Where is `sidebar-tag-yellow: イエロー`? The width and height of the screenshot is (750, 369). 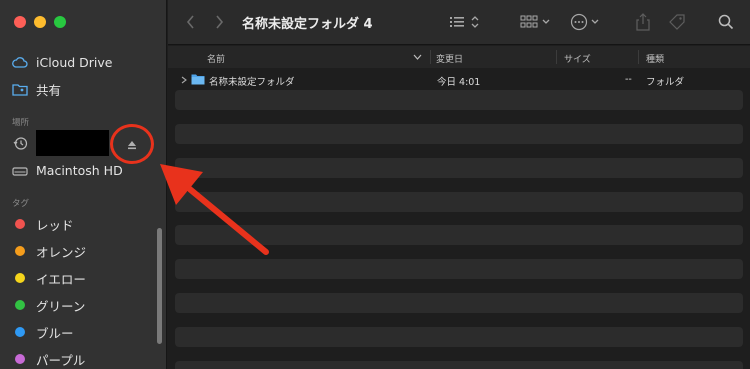 sidebar-tag-yellow: イエロー is located at coordinates (49, 278).